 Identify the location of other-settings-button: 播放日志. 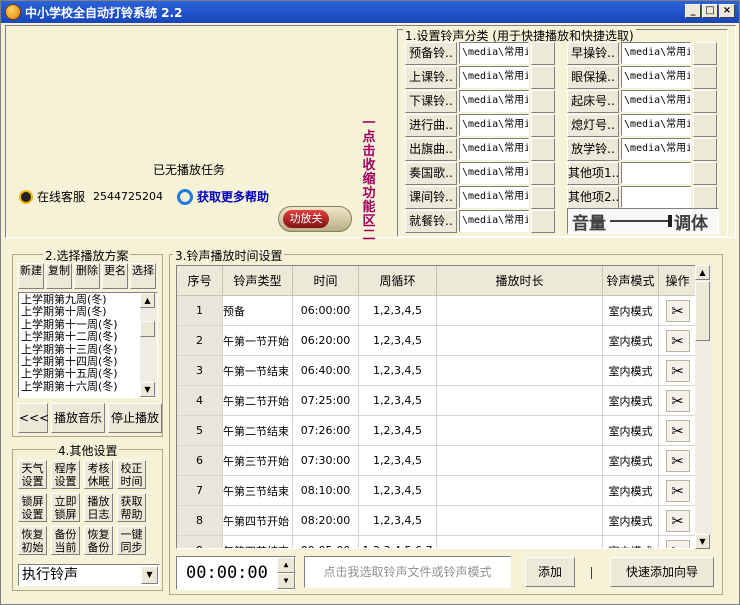
(98, 507).